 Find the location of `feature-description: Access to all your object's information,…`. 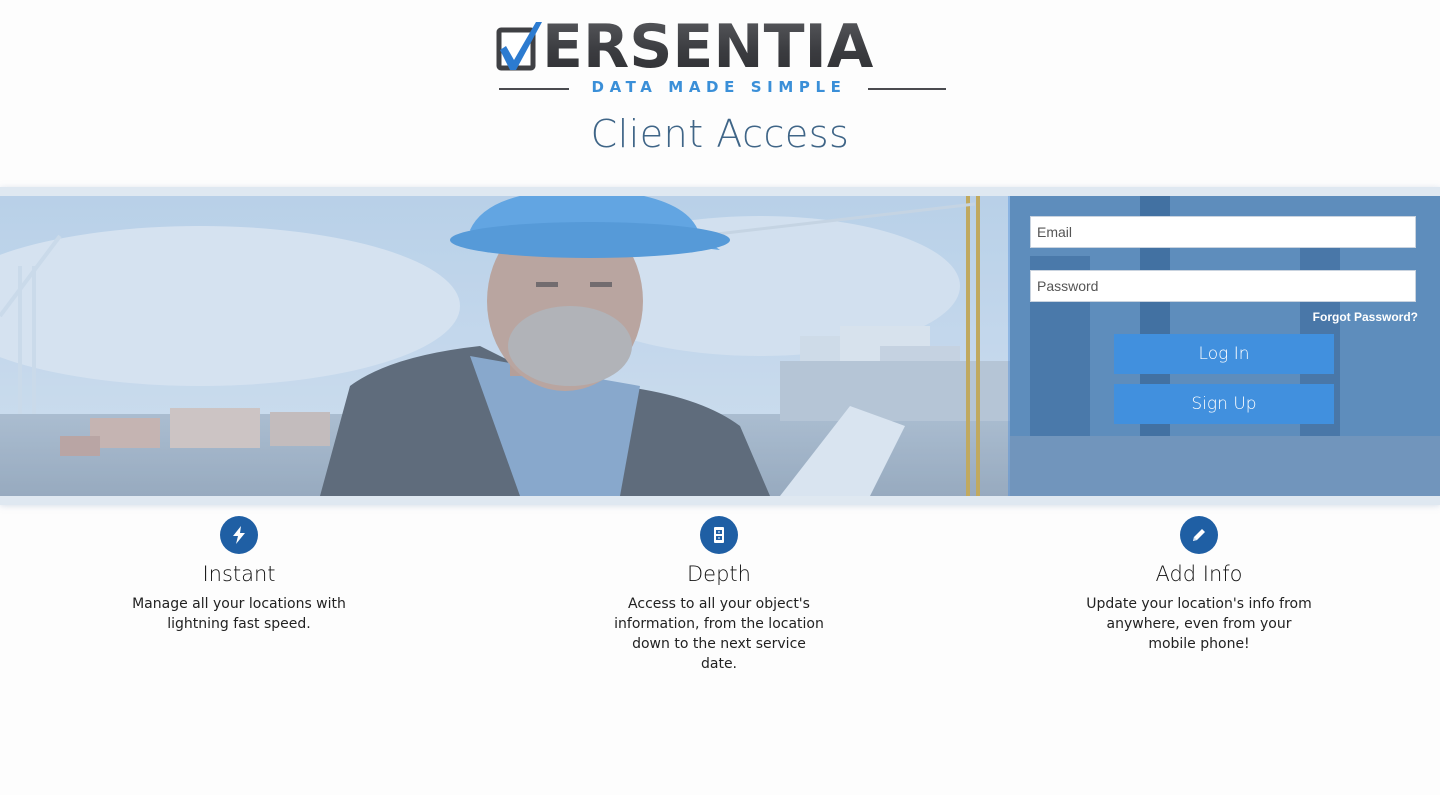

feature-description: Access to all your object's information,… is located at coordinates (719, 634).